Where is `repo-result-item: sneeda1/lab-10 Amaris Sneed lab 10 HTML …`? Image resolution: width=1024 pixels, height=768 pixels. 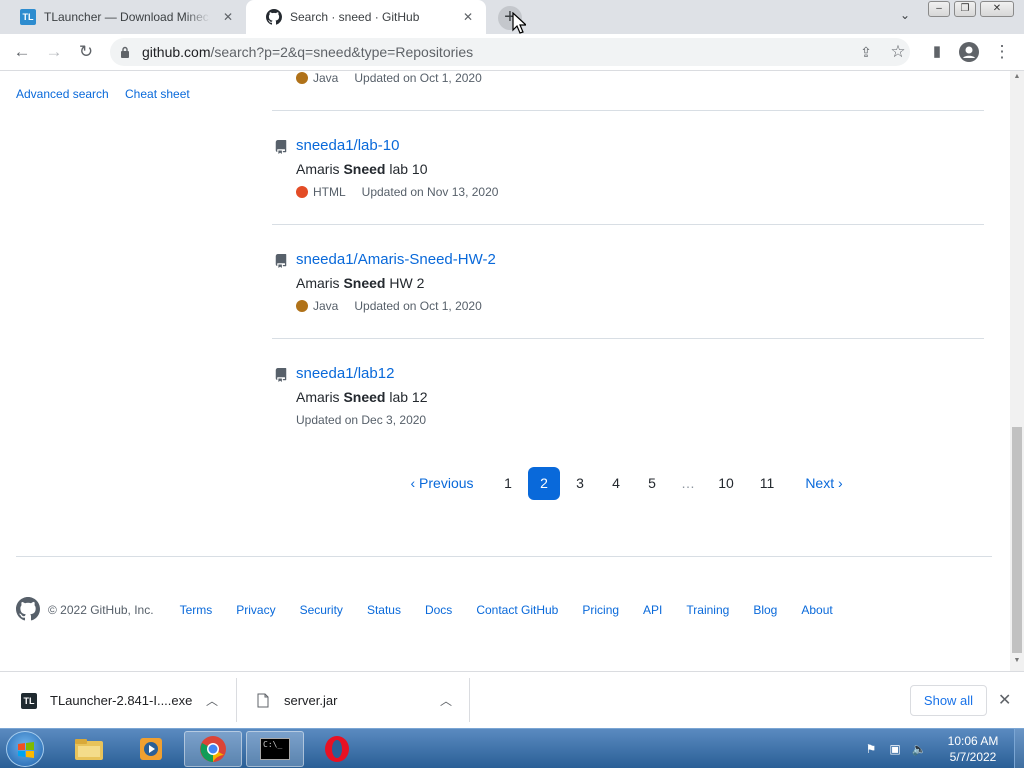 repo-result-item: sneeda1/lab-10 Amaris Sneed lab 10 HTML … is located at coordinates (628, 167).